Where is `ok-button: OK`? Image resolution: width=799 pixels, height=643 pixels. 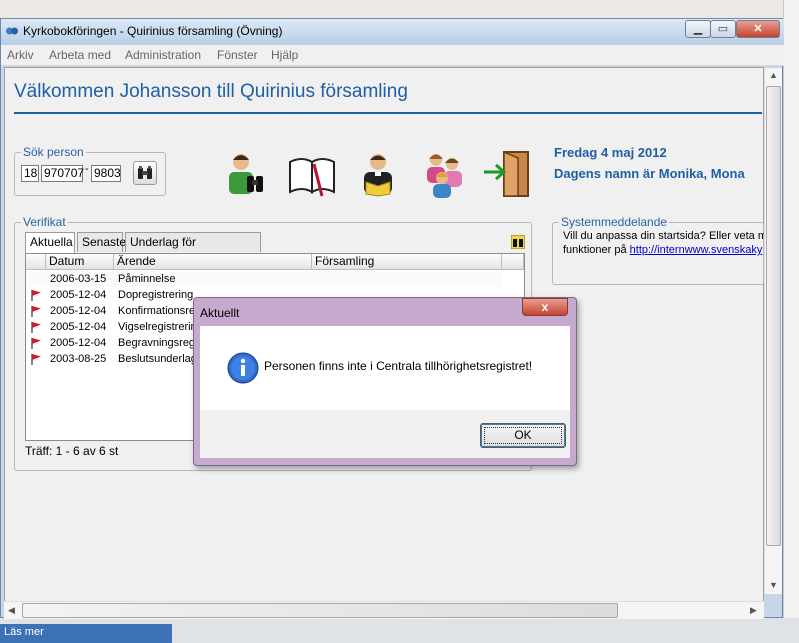
ok-button: OK is located at coordinates (523, 435).